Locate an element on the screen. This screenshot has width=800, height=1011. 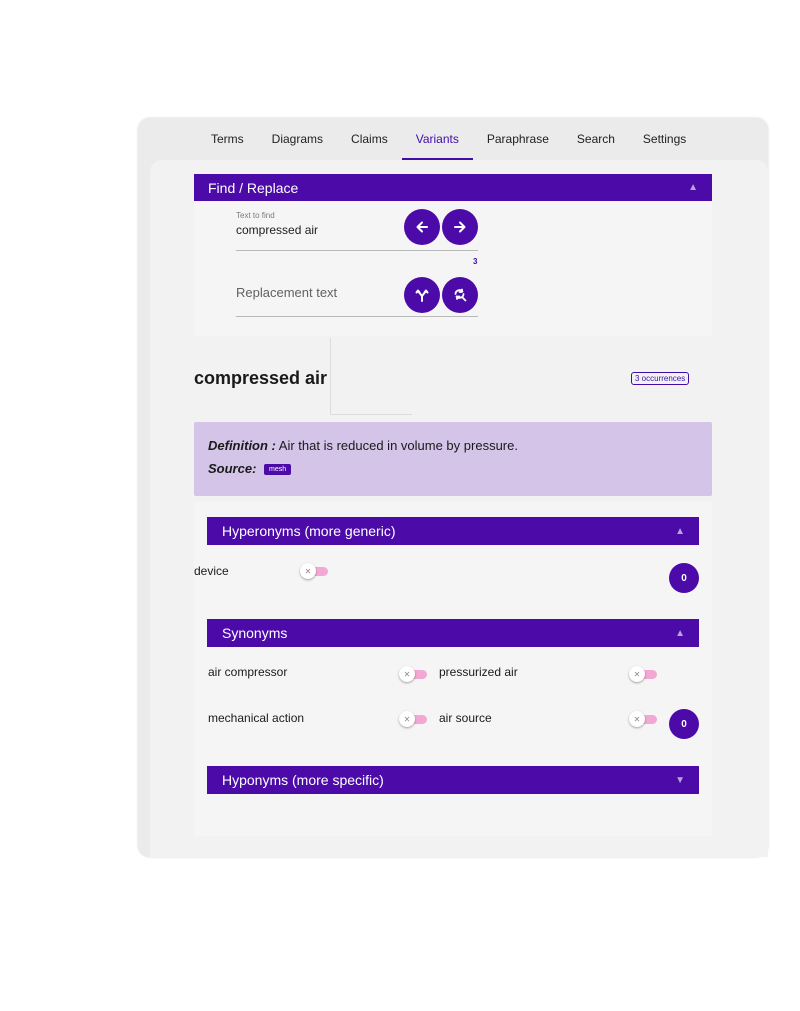
hyperonym-item: device is located at coordinates (211, 571).